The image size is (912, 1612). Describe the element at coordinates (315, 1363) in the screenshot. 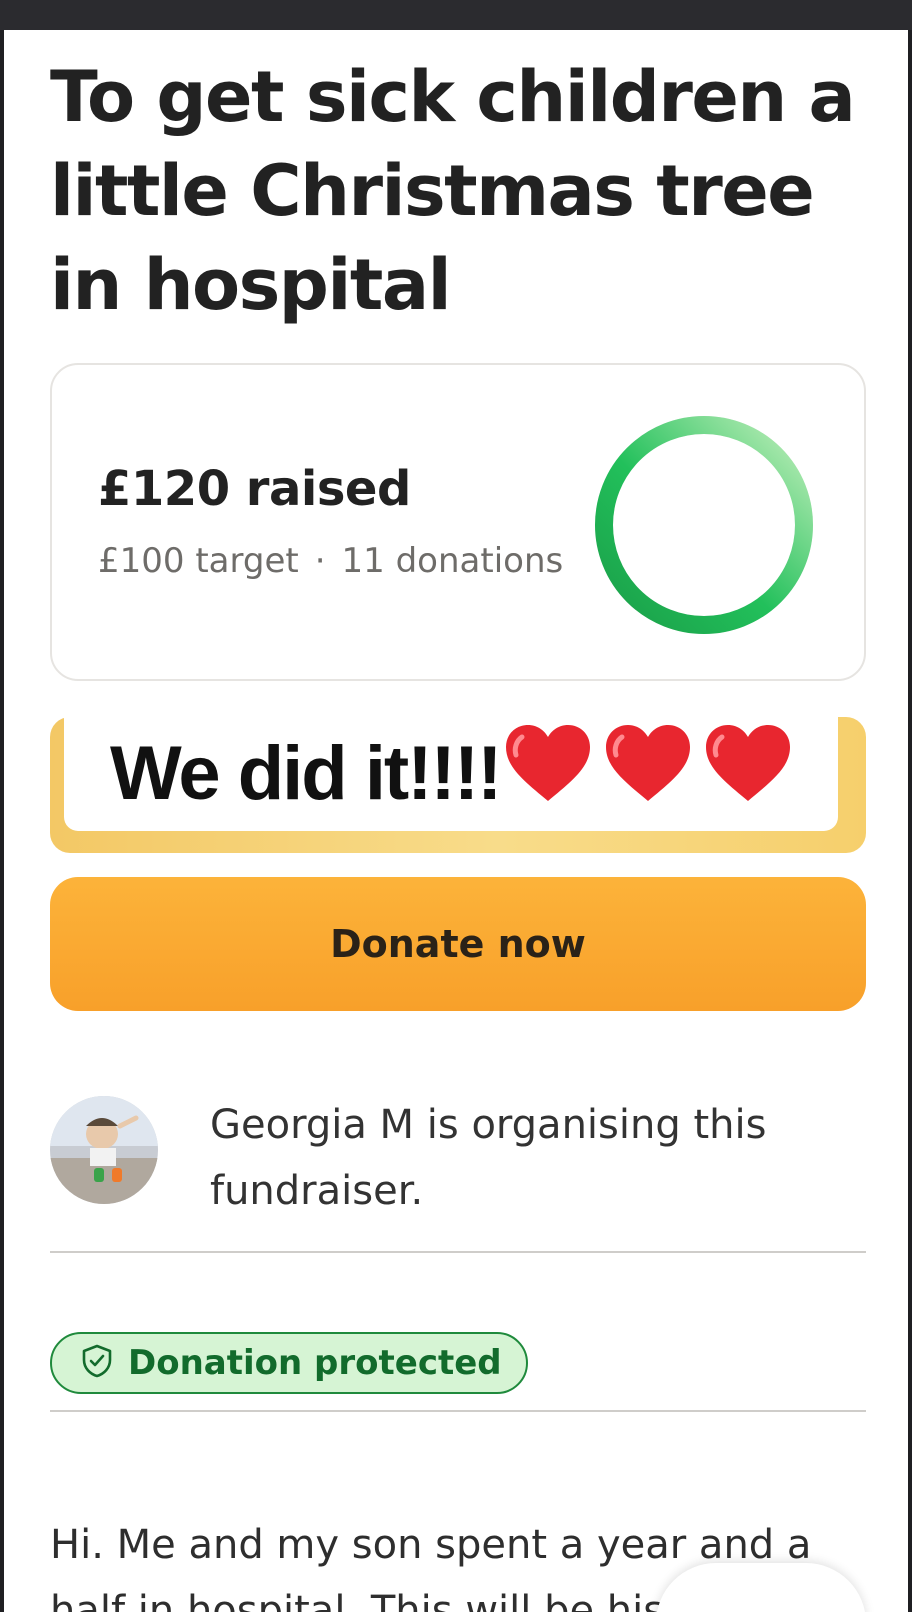

I see `badge-label: Donation protected` at that location.